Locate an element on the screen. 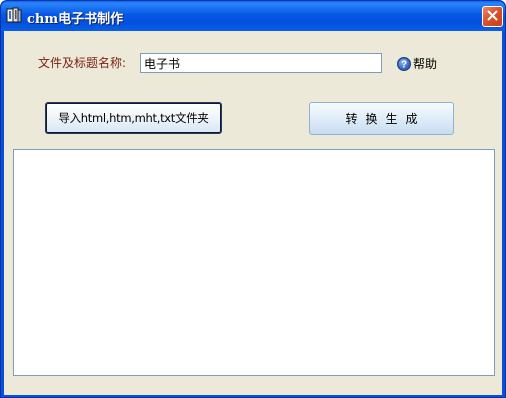 This screenshot has width=506, height=398. help-link: ? 帮助 is located at coordinates (417, 63).